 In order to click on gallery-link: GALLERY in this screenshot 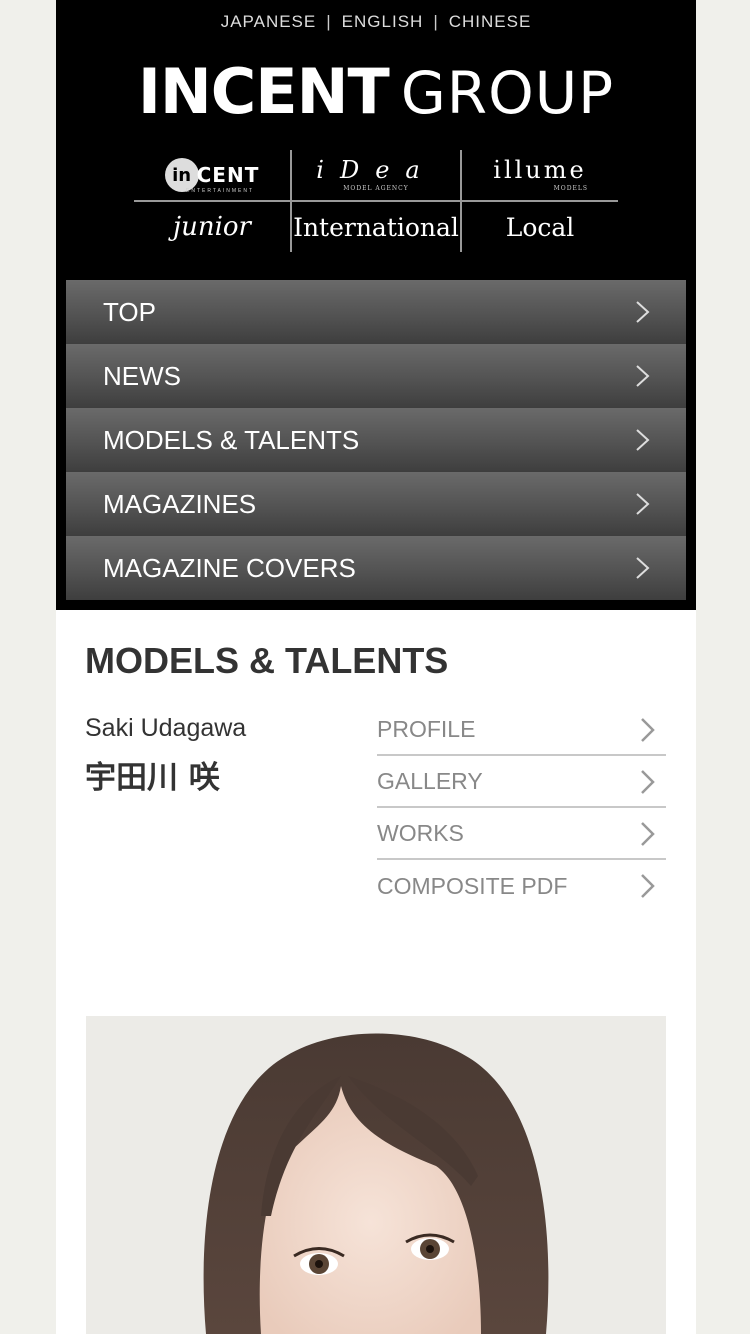, I will do `click(521, 782)`.